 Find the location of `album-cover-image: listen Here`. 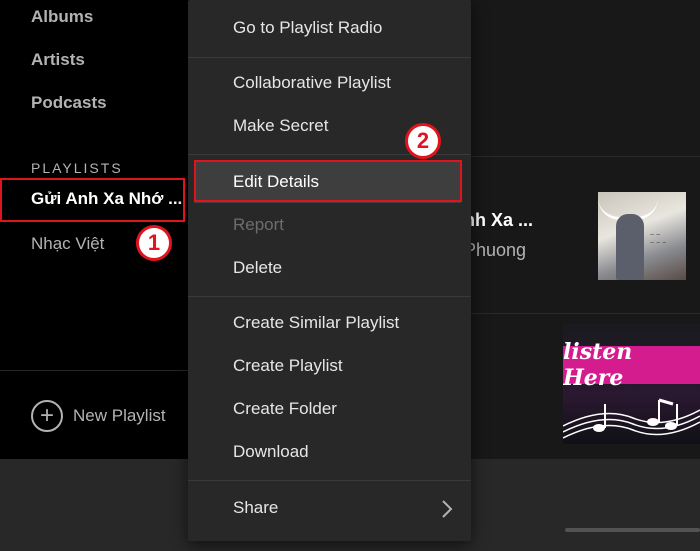

album-cover-image: listen Here is located at coordinates (631, 384).